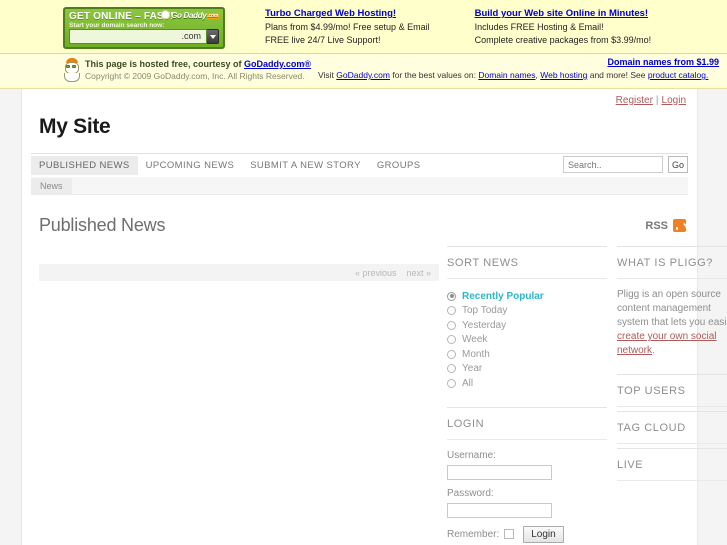 This screenshot has height=545, width=727. Describe the element at coordinates (166, 14) in the screenshot. I see `godaddy-mascot-icon` at that location.